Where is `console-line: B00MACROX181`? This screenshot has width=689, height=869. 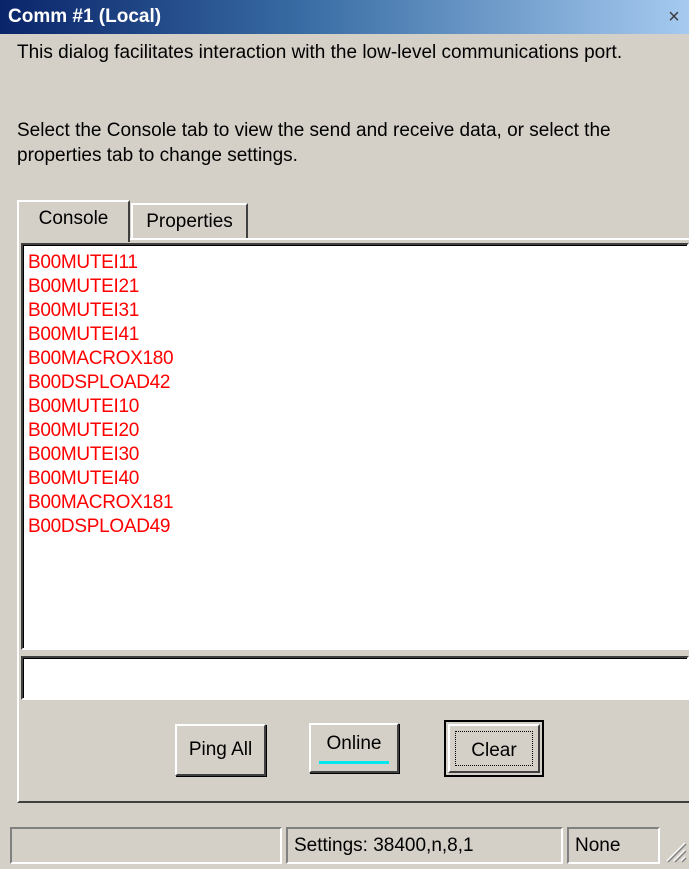 console-line: B00MACROX181 is located at coordinates (101, 502).